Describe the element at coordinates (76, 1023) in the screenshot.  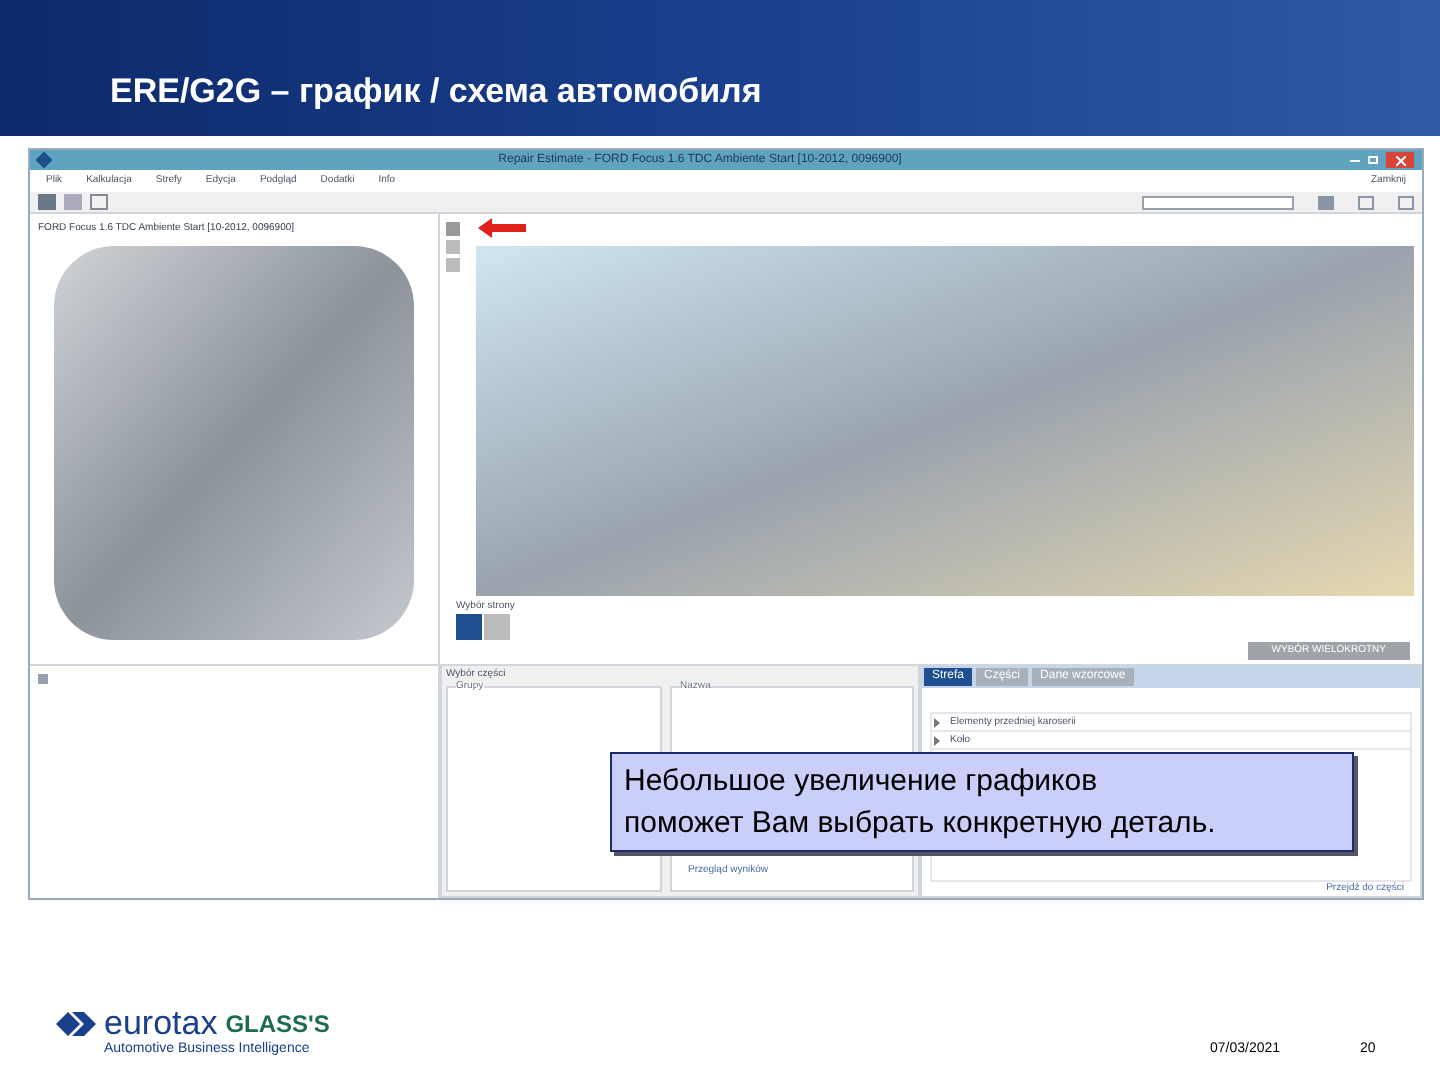
I see `logo-icon` at that location.